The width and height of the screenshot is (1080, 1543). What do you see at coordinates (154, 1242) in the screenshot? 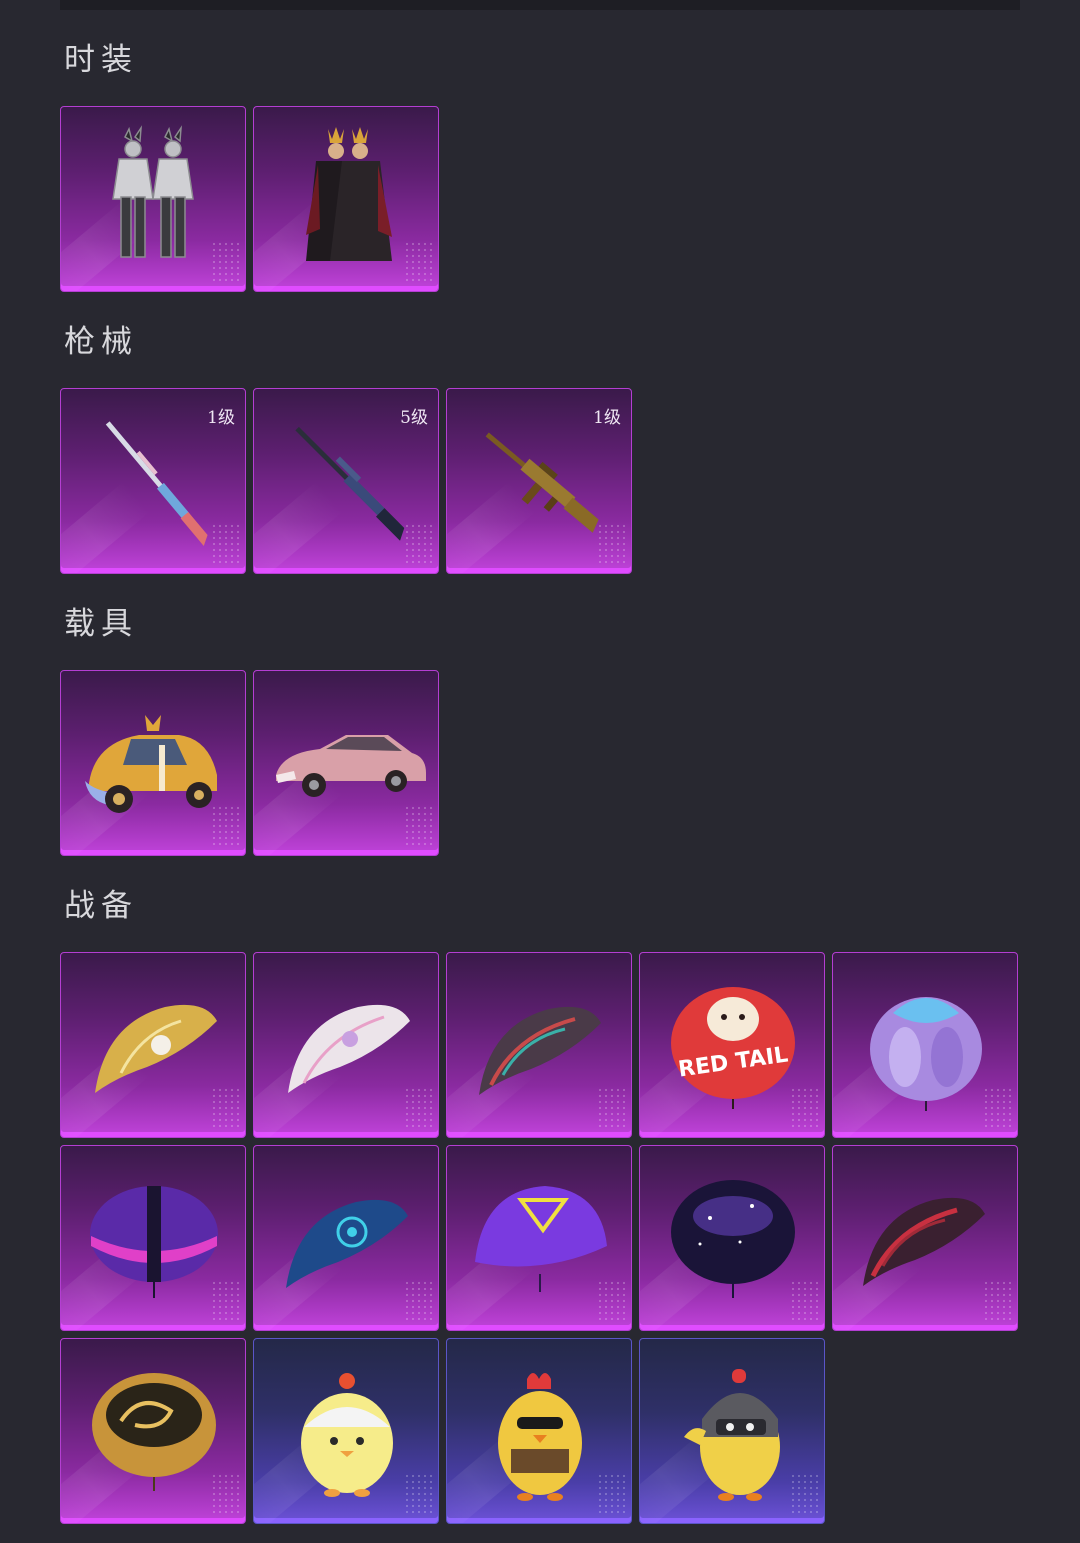
I see `neon-city-parachute-icon` at bounding box center [154, 1242].